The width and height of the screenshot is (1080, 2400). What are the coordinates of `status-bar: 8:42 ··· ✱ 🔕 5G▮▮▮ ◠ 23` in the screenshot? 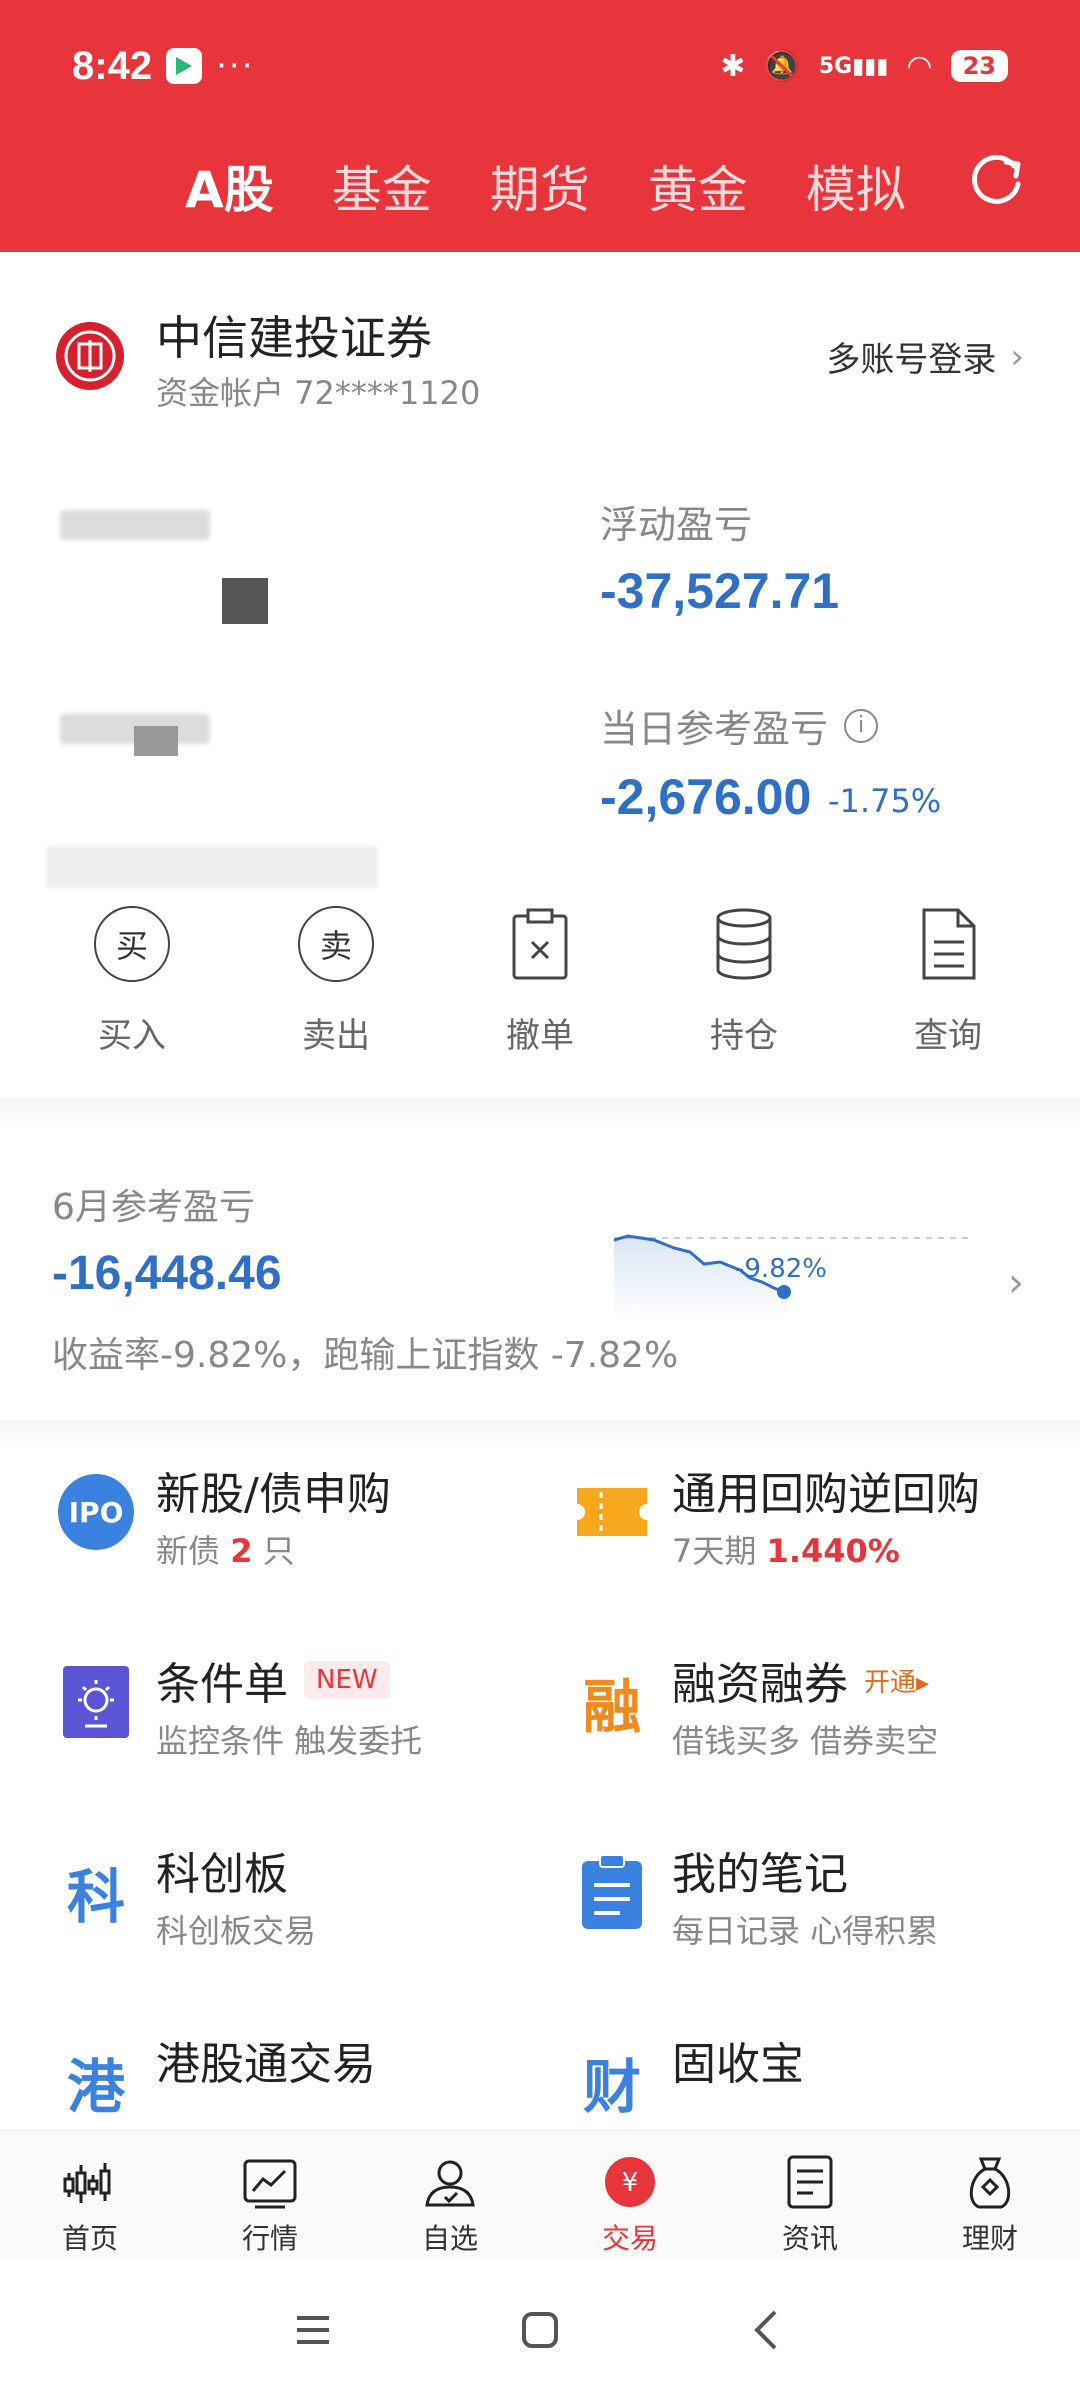 It's located at (540, 66).